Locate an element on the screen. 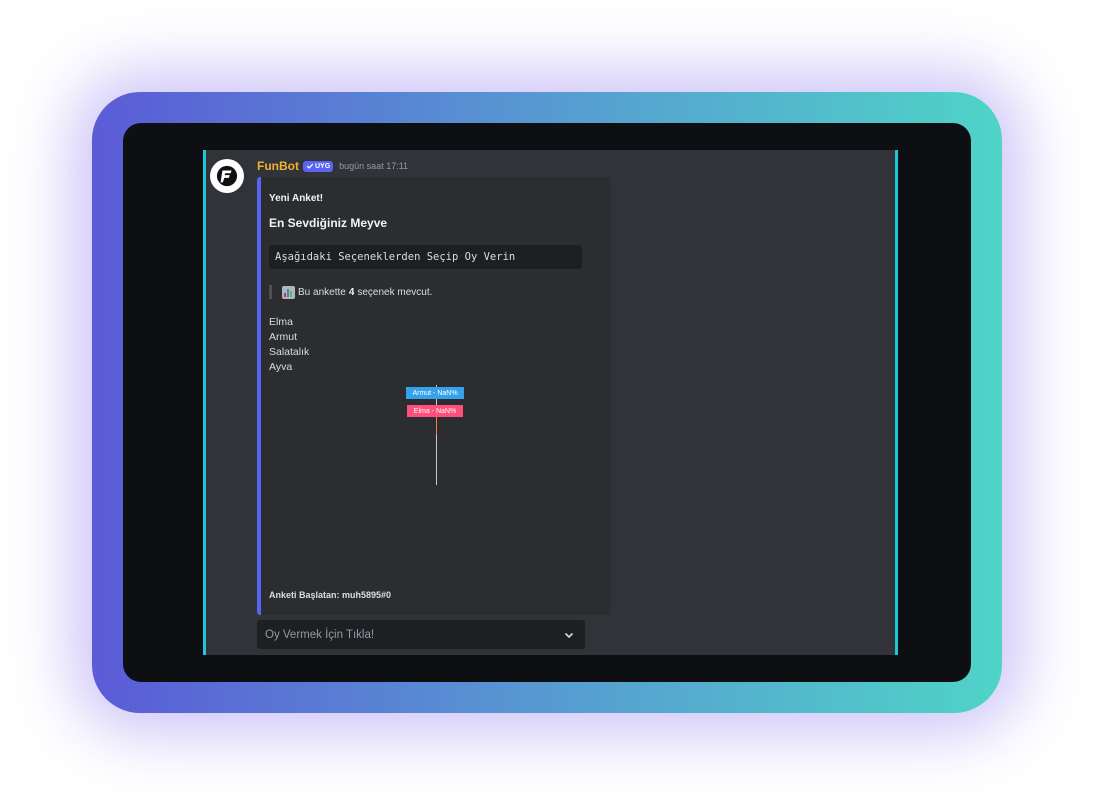 This screenshot has height=805, width=1094. armut-chart-label: Armut - NaN% is located at coordinates (435, 393).